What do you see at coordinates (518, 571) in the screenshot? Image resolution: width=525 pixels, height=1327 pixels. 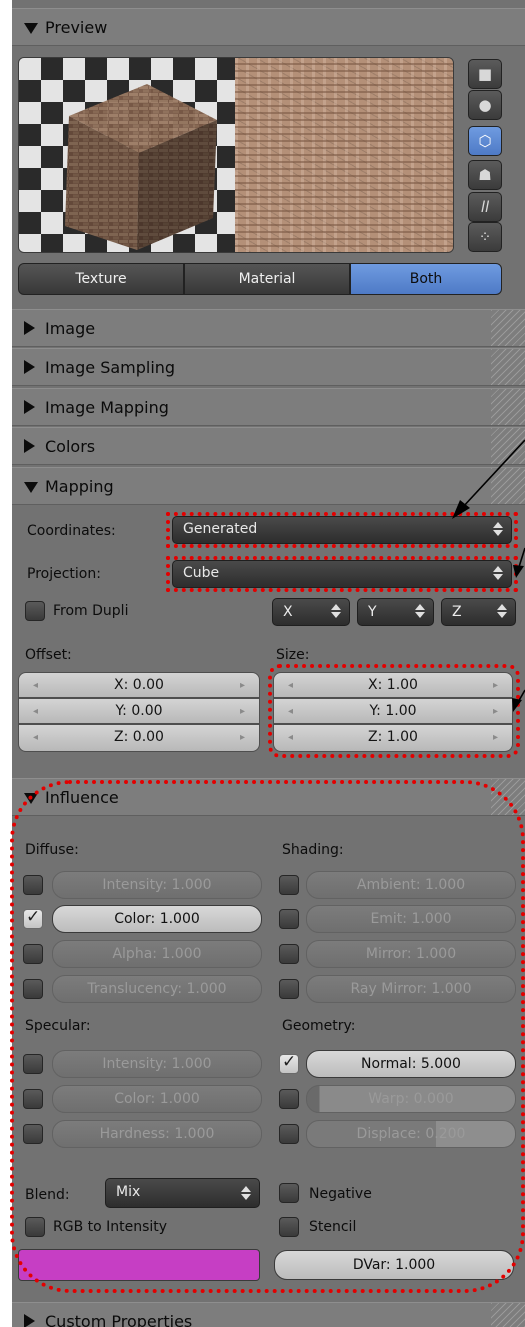 I see `arrow-head-projection-icon` at bounding box center [518, 571].